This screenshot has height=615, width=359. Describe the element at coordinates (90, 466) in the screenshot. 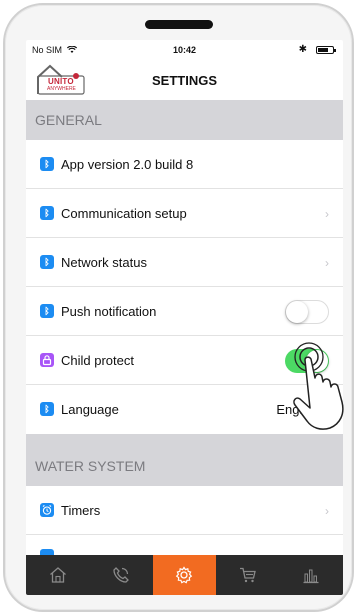

I see `section-title: WATER SYSTEM` at that location.